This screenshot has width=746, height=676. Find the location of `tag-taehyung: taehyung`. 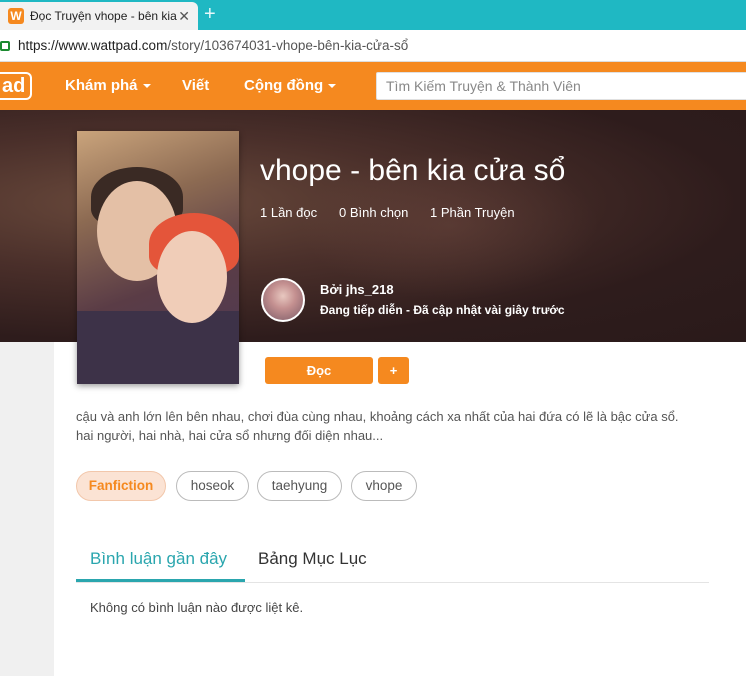

tag-taehyung: taehyung is located at coordinates (299, 486).